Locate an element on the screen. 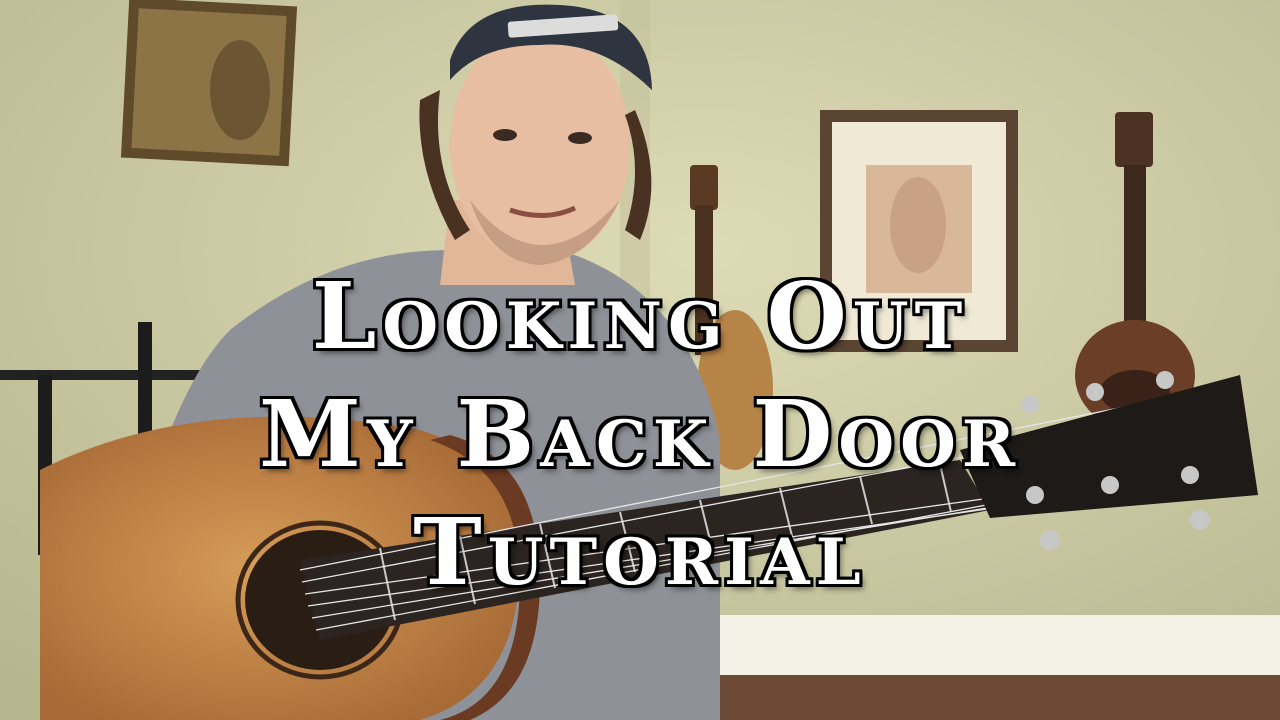 This screenshot has width=1280, height=720. buddha-painting is located at coordinates (209, 83).